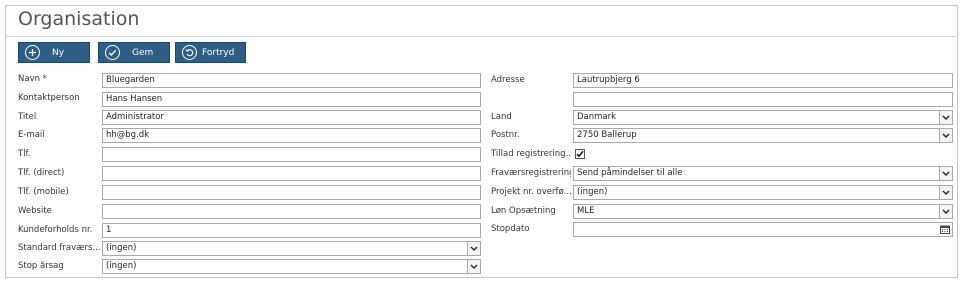  I want to click on project-transfer-select: (ingen), so click(763, 192).